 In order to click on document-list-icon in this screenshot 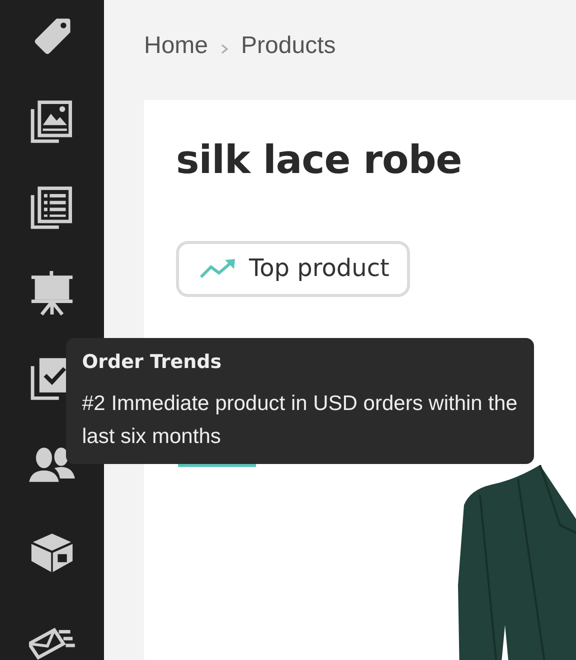, I will do `click(52, 209)`.